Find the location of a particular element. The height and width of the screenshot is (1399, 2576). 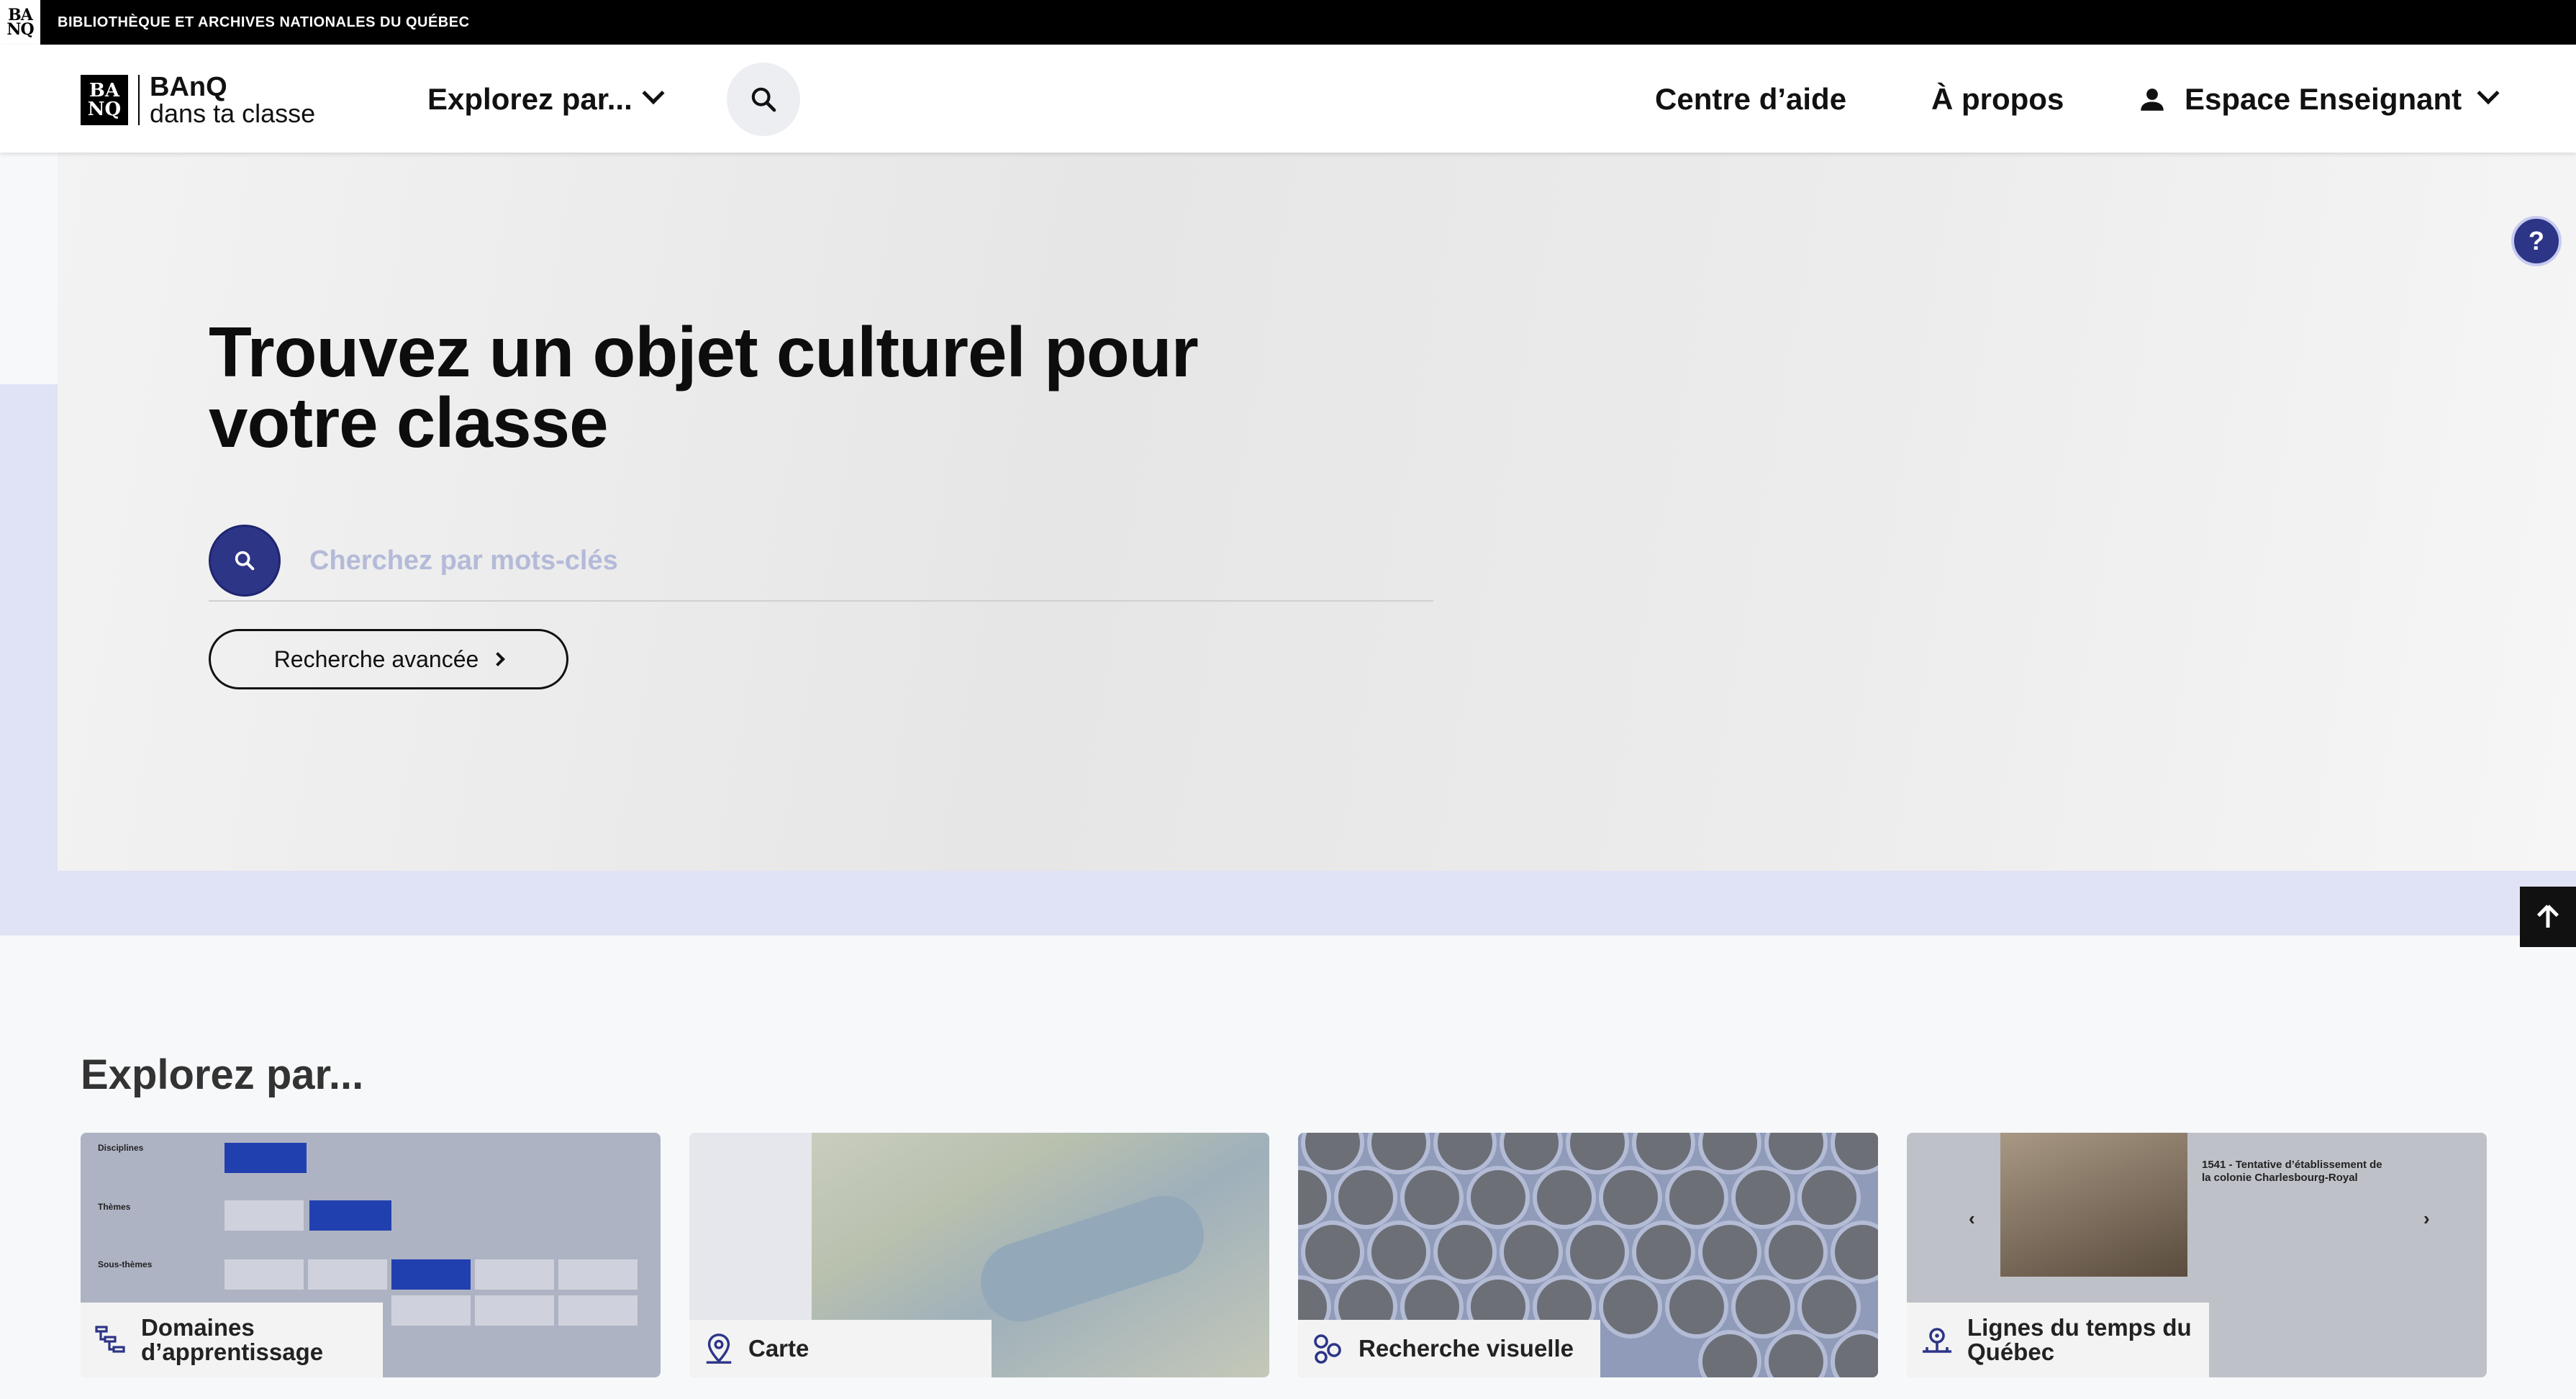

advanced-search-label: Recherche avancée is located at coordinates (376, 659).